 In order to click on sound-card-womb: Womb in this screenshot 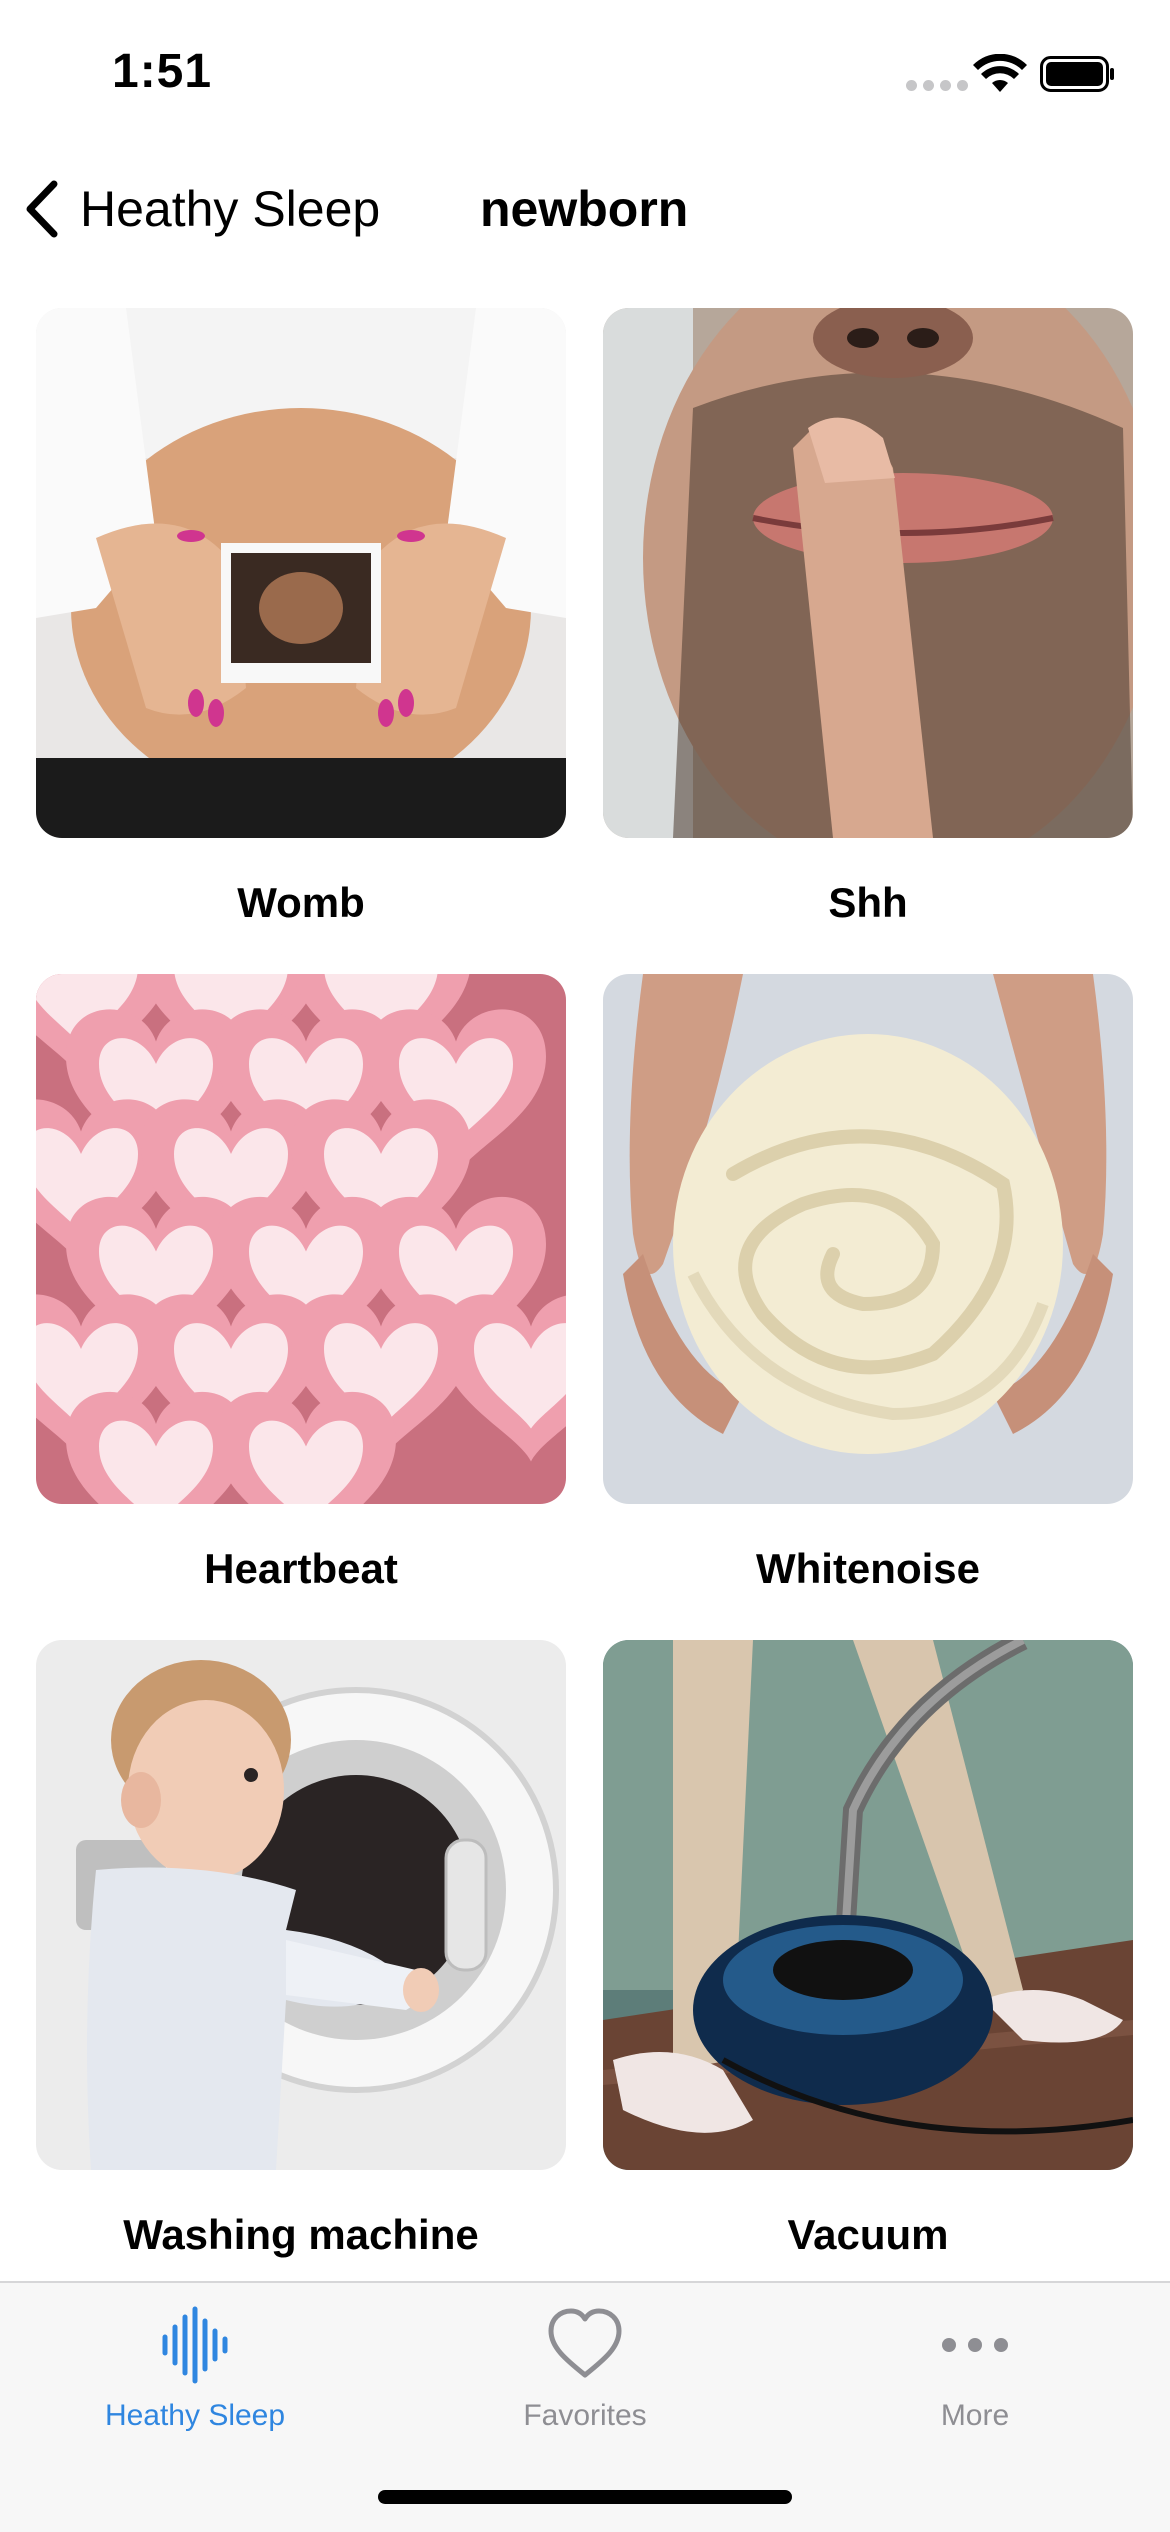, I will do `click(301, 641)`.